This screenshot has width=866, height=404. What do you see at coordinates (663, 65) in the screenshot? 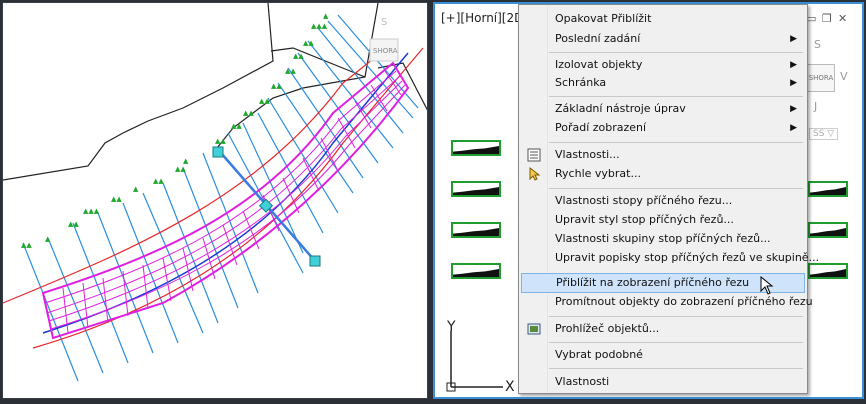
I see `menu-item-isolate-objects: Izolovat objekty ▶` at bounding box center [663, 65].